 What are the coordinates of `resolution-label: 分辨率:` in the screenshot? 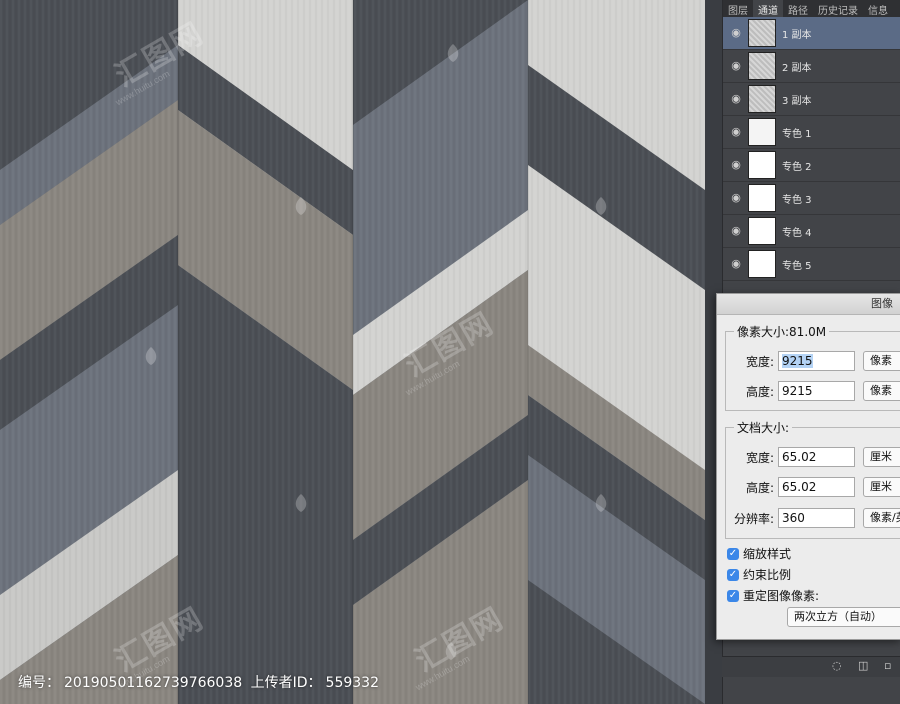 It's located at (753, 518).